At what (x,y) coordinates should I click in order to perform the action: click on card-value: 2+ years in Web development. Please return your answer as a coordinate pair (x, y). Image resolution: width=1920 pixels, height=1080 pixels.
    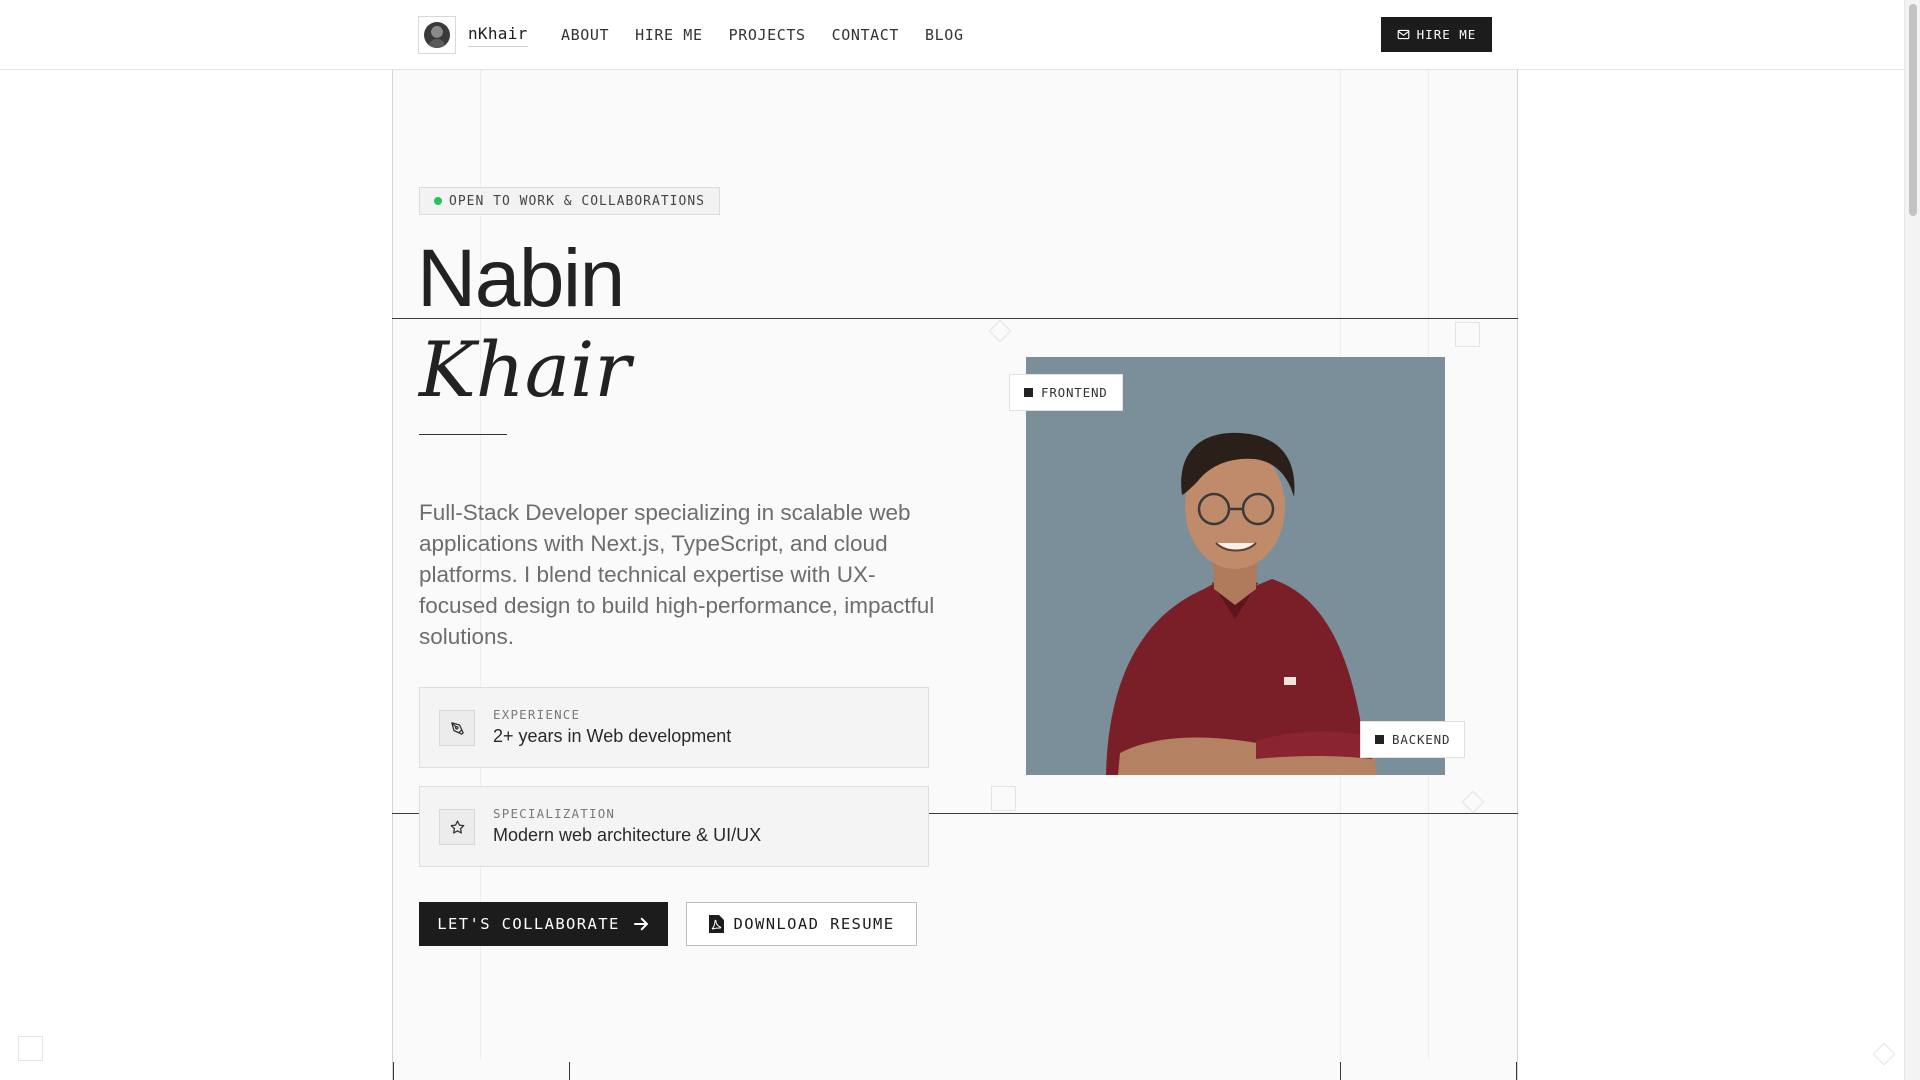
    Looking at the image, I should click on (612, 736).